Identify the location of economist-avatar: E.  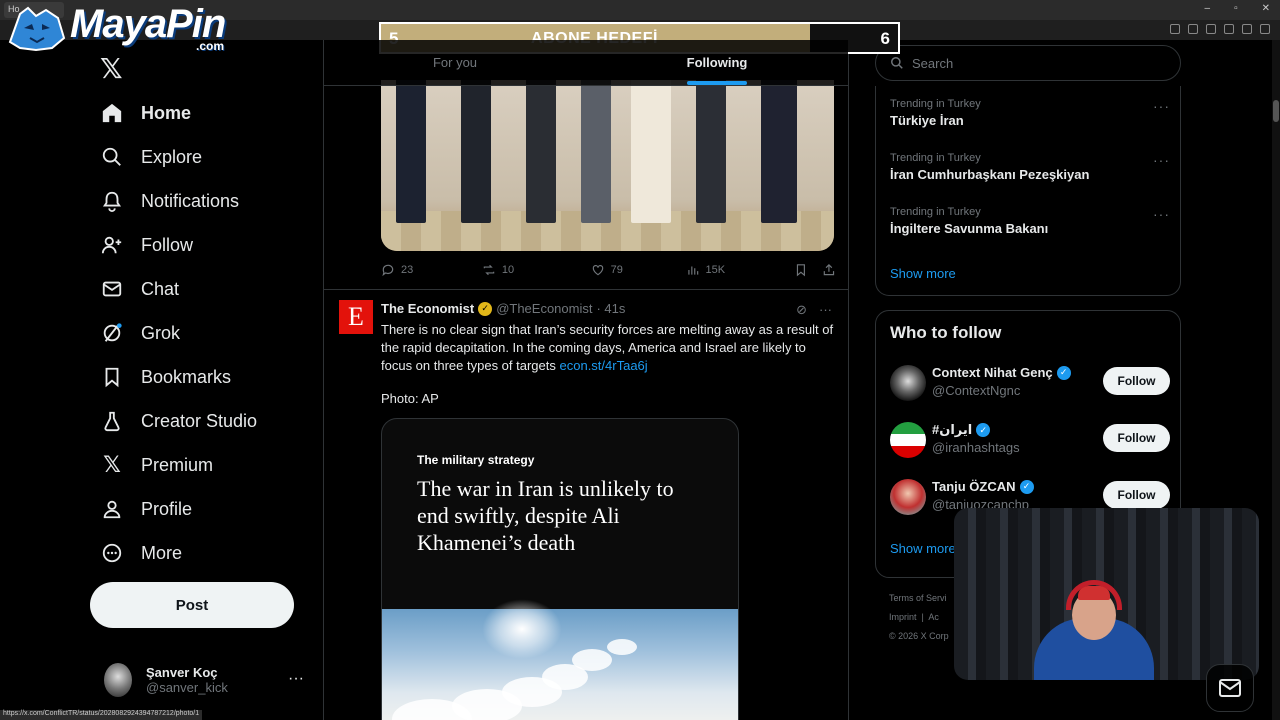
(356, 317).